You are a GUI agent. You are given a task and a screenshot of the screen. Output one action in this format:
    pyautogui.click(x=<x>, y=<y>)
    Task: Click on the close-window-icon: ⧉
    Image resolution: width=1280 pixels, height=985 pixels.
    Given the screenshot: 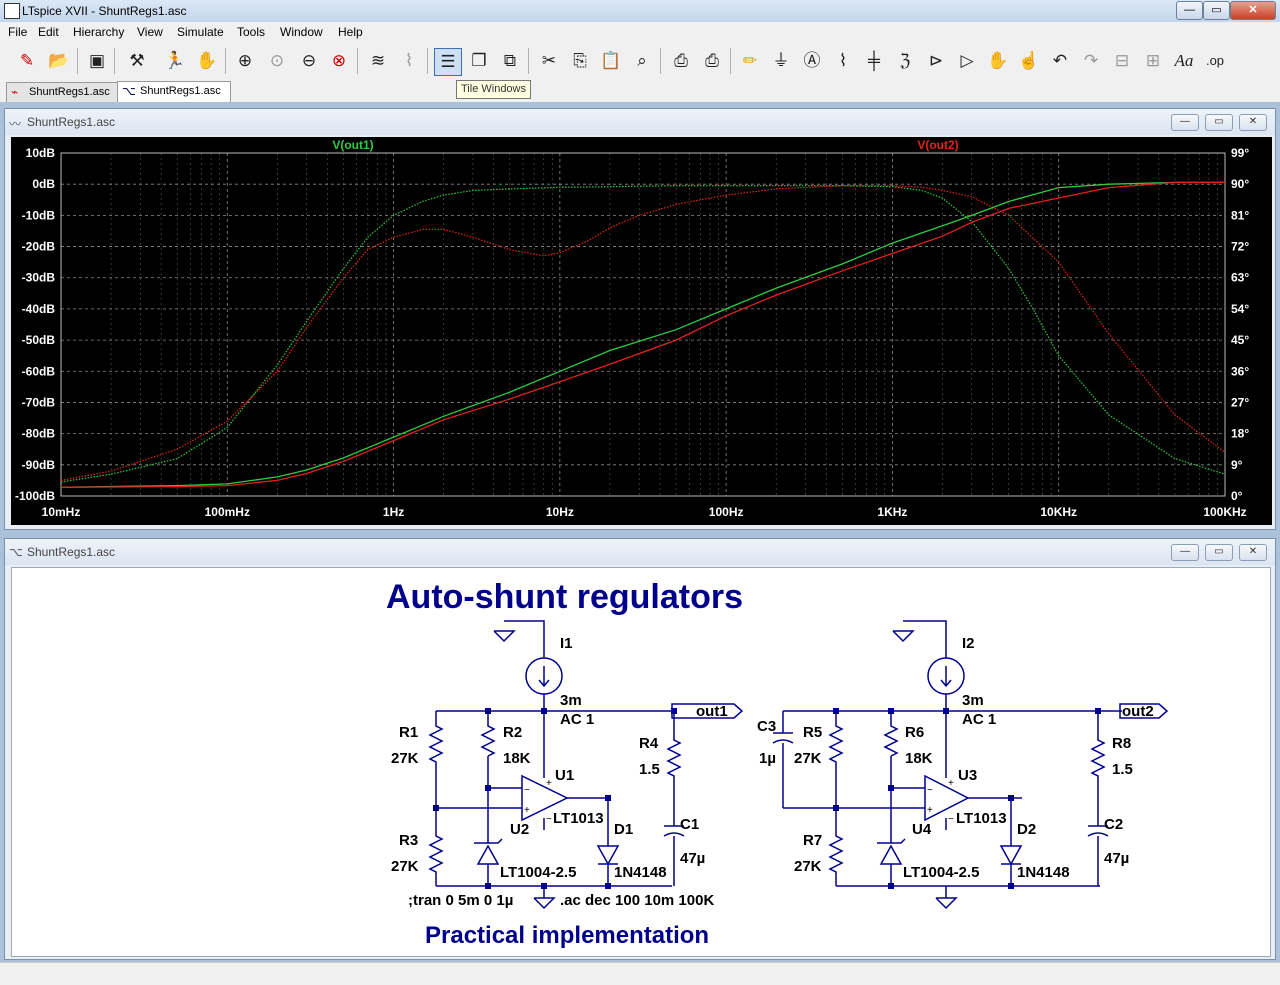 What is the action you would take?
    pyautogui.click(x=510, y=61)
    